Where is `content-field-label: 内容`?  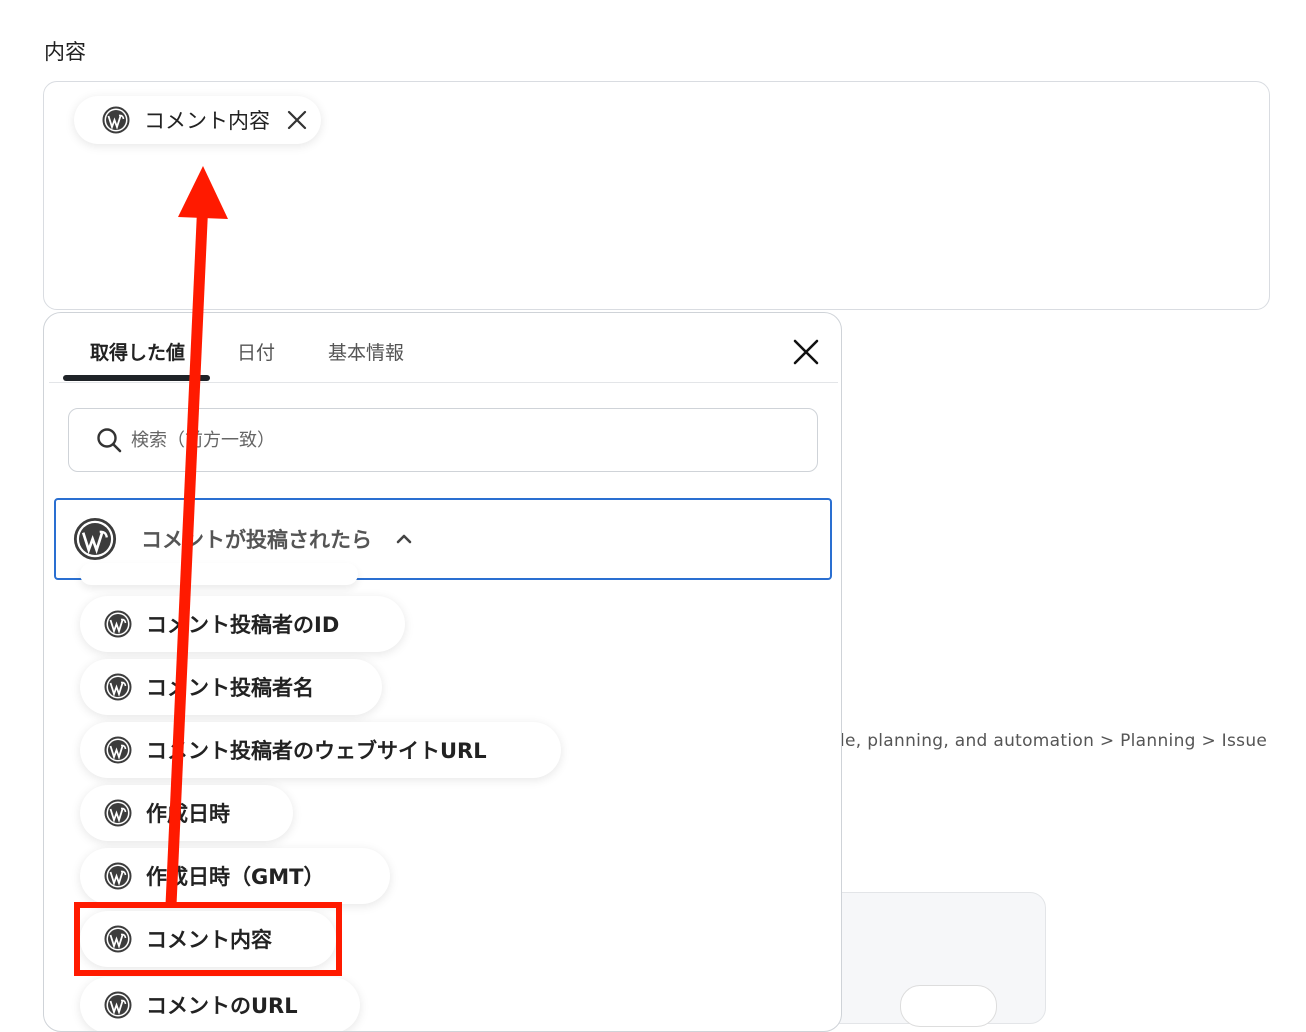
content-field-label: 内容 is located at coordinates (65, 52).